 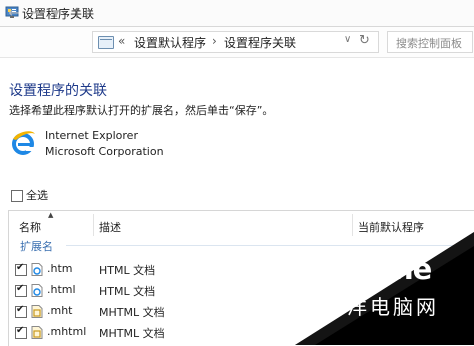 What do you see at coordinates (370, 307) in the screenshot?
I see `watermark-subtitle: 太平洋电脑网` at bounding box center [370, 307].